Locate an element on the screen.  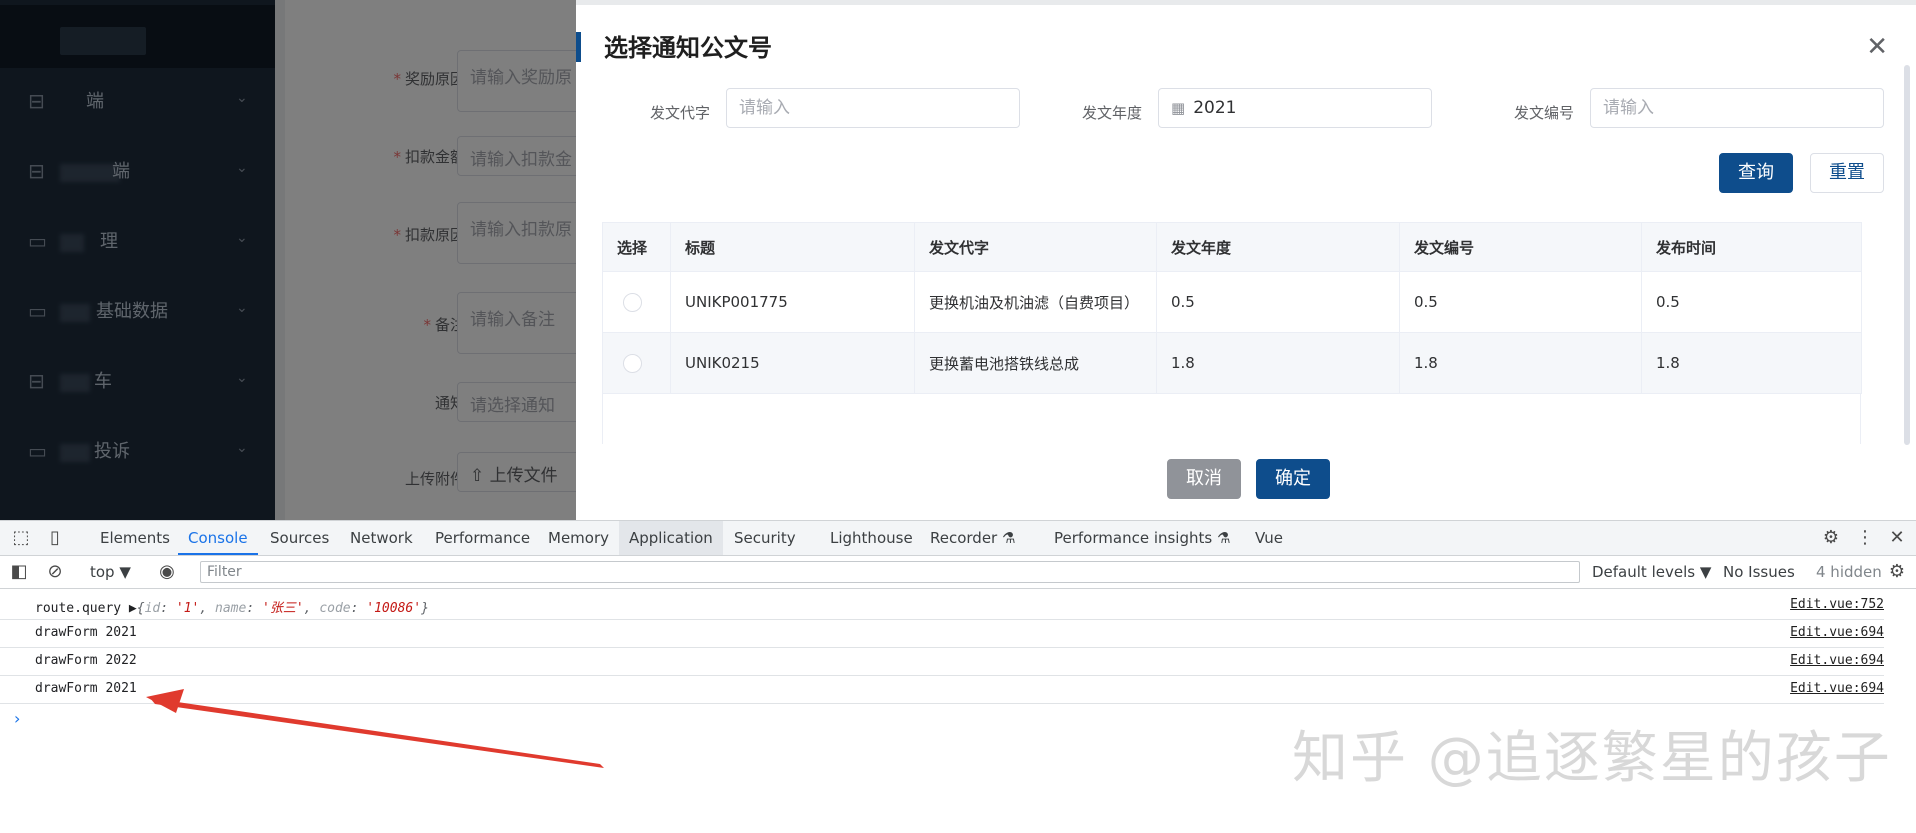
doc-number-input: 请输入 is located at coordinates (1737, 108).